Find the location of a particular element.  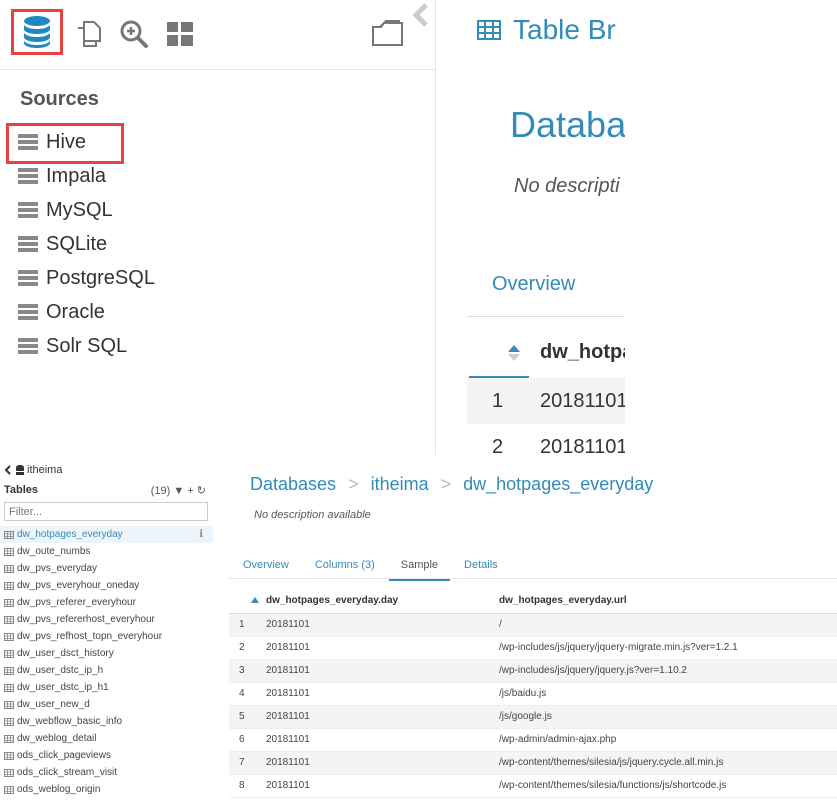

column-header: dw_hotpa is located at coordinates (582, 352).